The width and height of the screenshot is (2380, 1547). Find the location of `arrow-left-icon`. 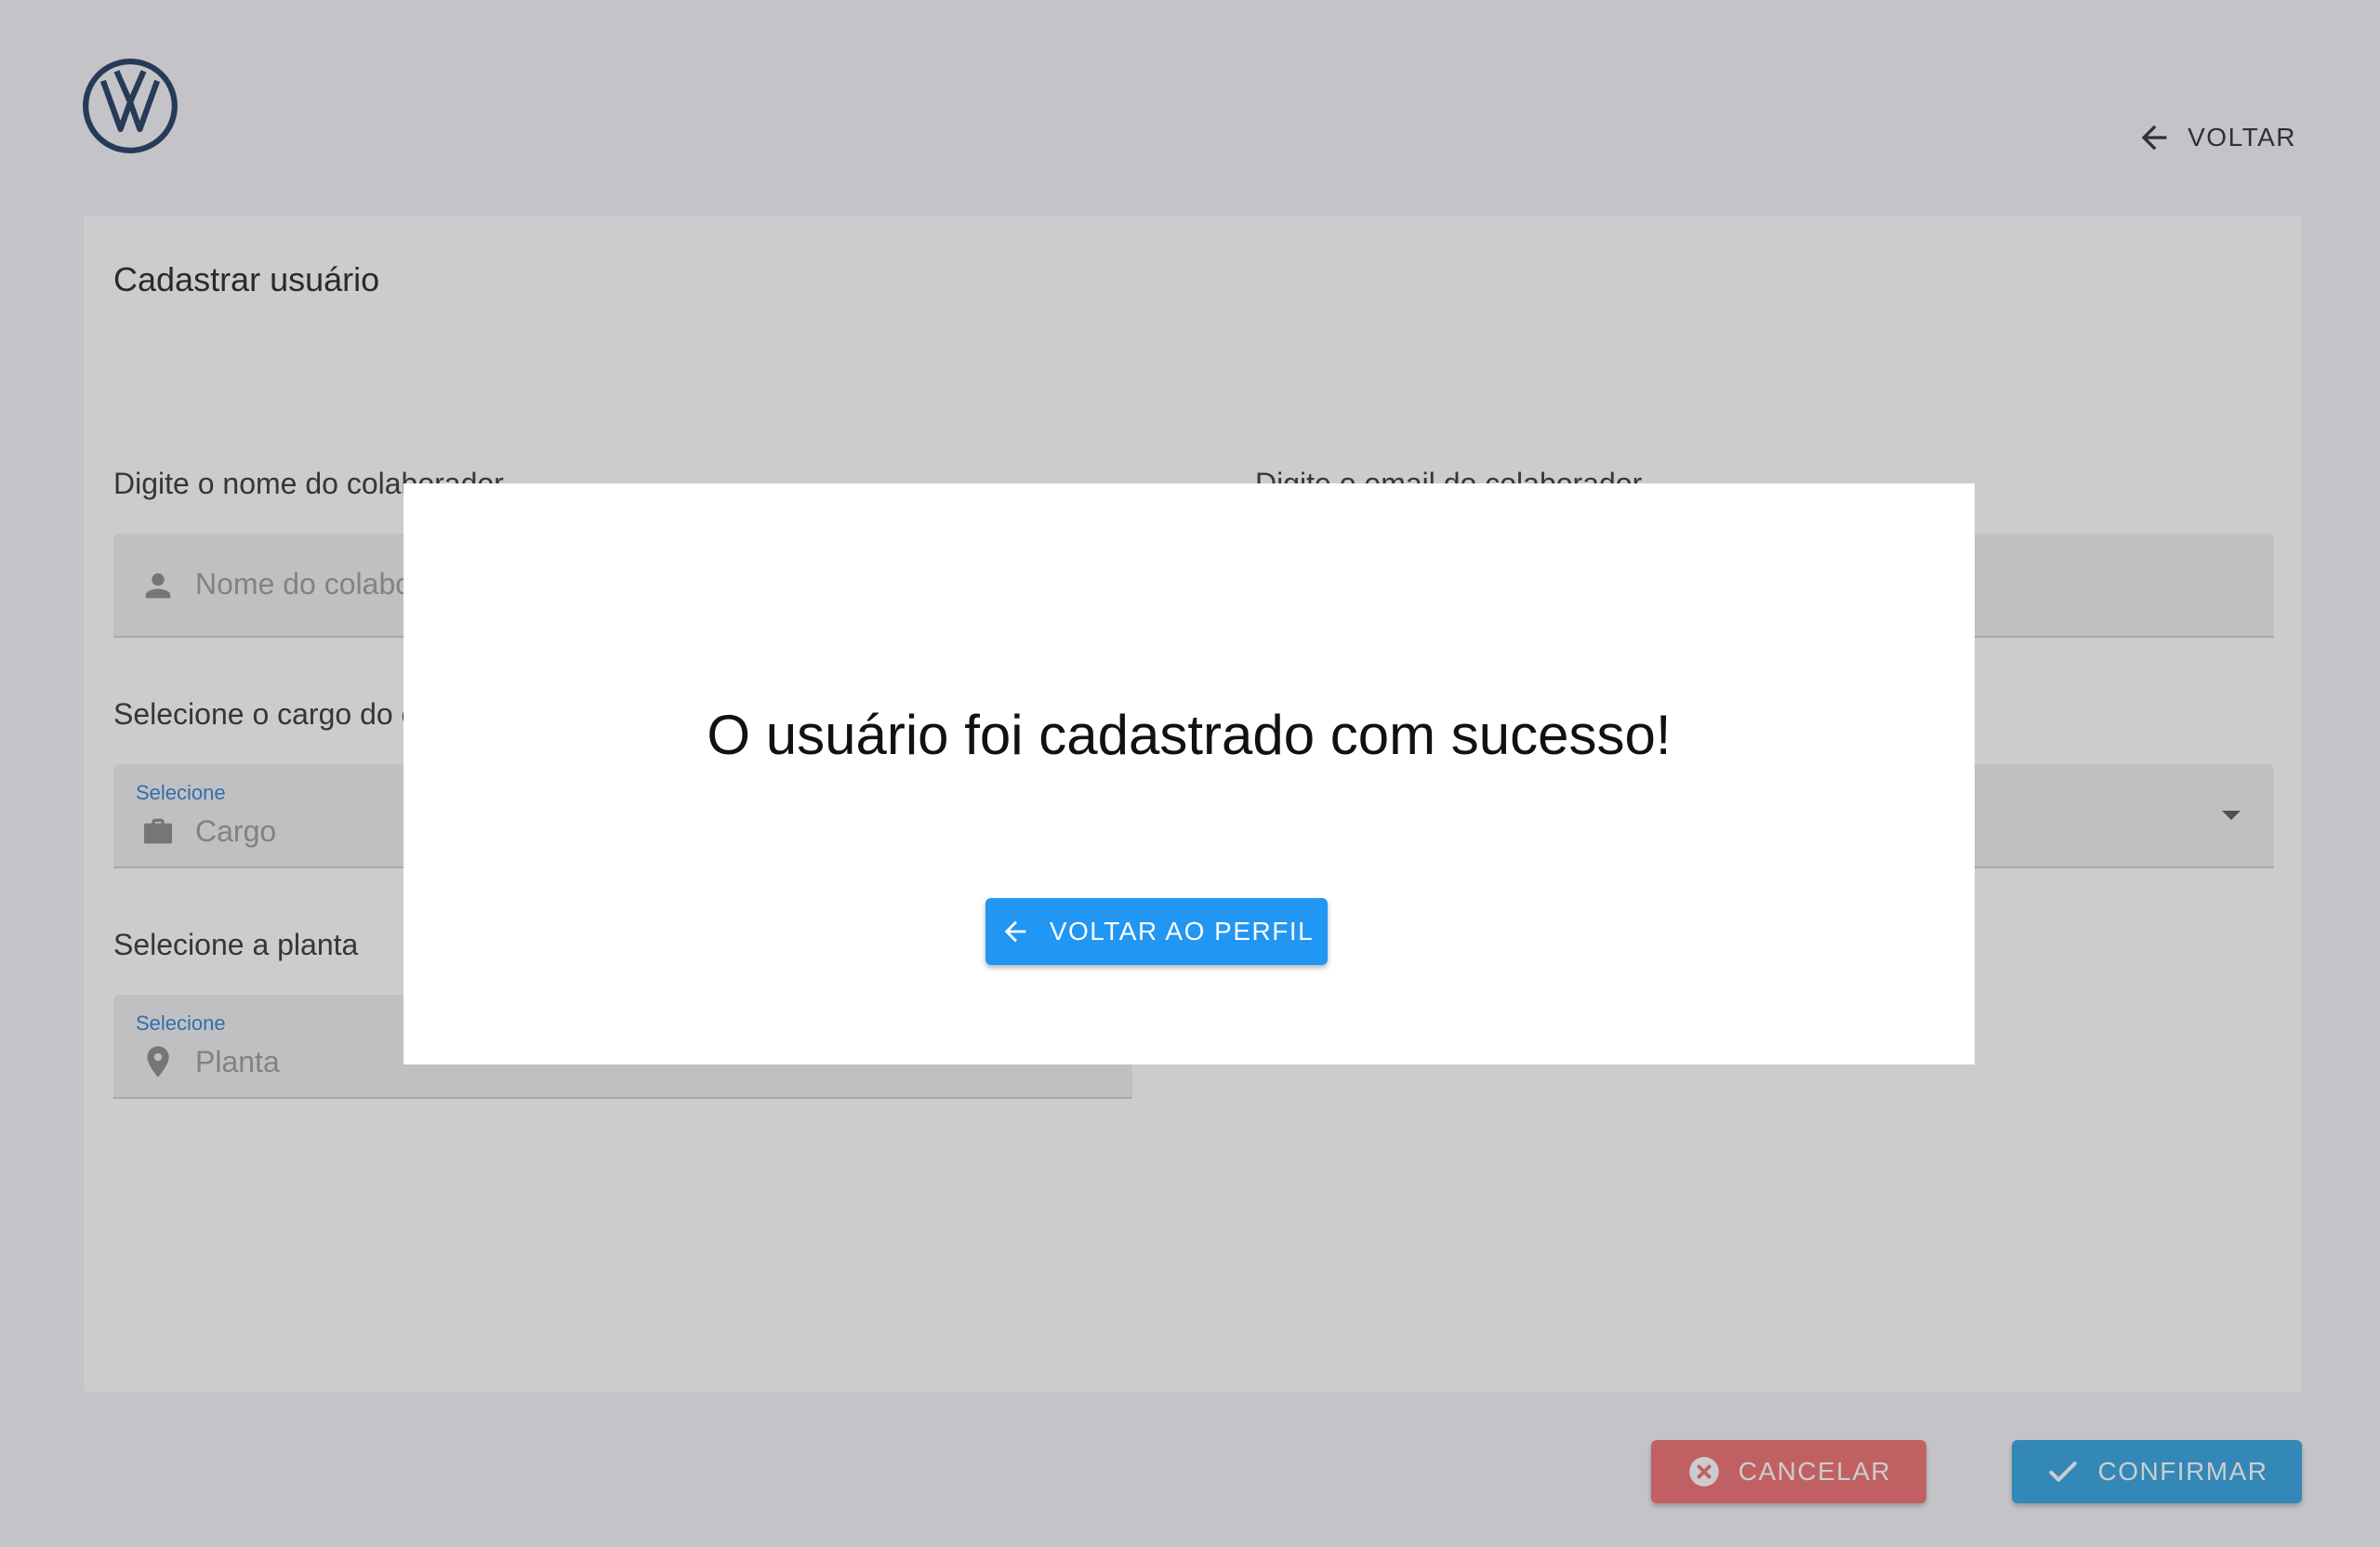

arrow-left-icon is located at coordinates (1015, 931).